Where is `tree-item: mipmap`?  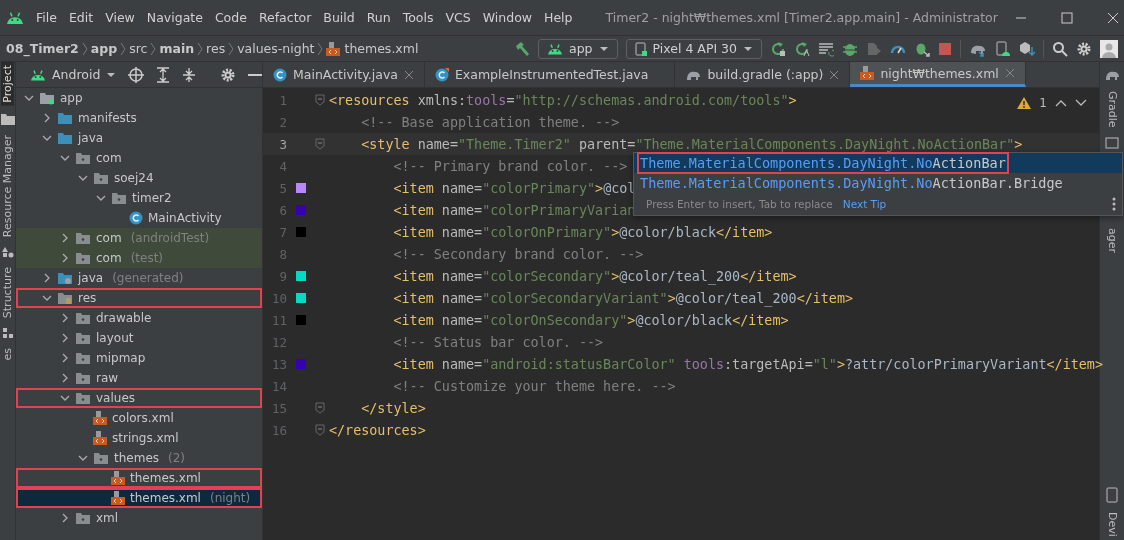
tree-item: mipmap is located at coordinates (139, 358).